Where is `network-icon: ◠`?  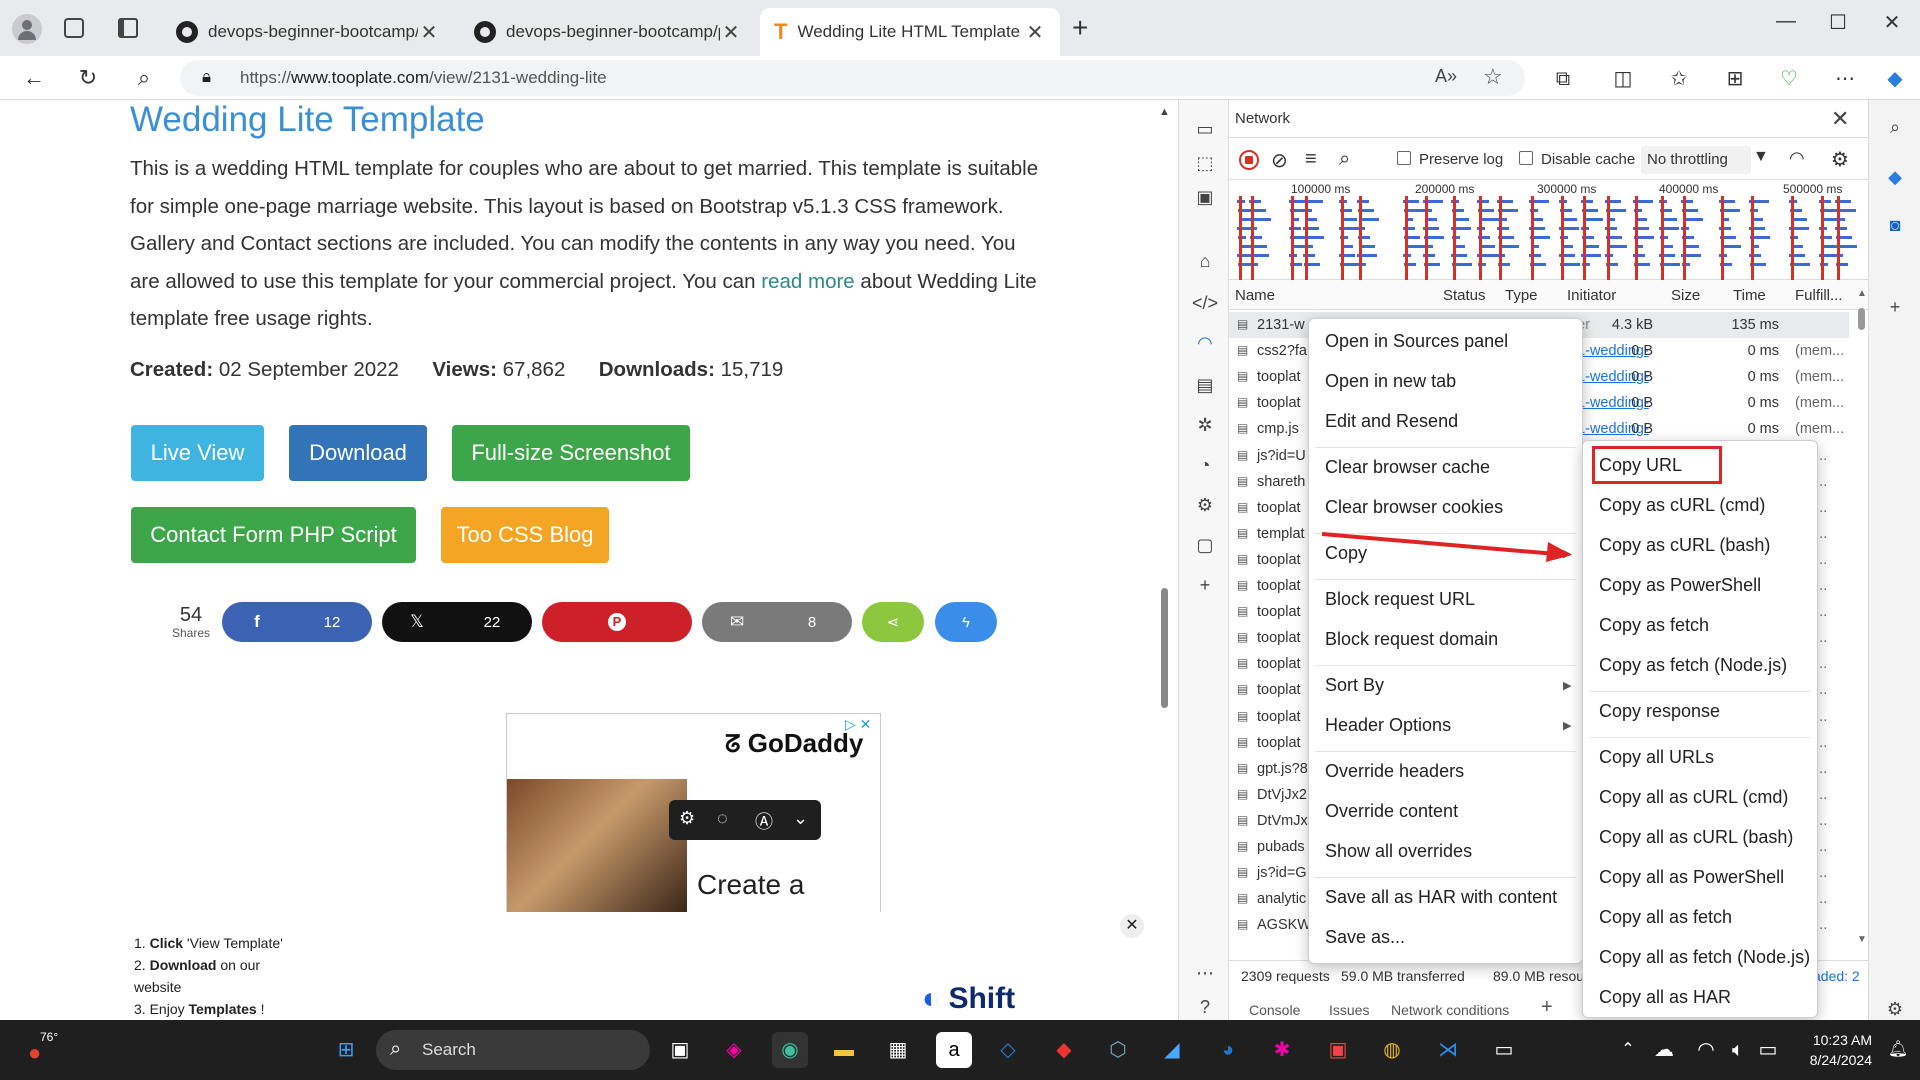 network-icon: ◠ is located at coordinates (1205, 343).